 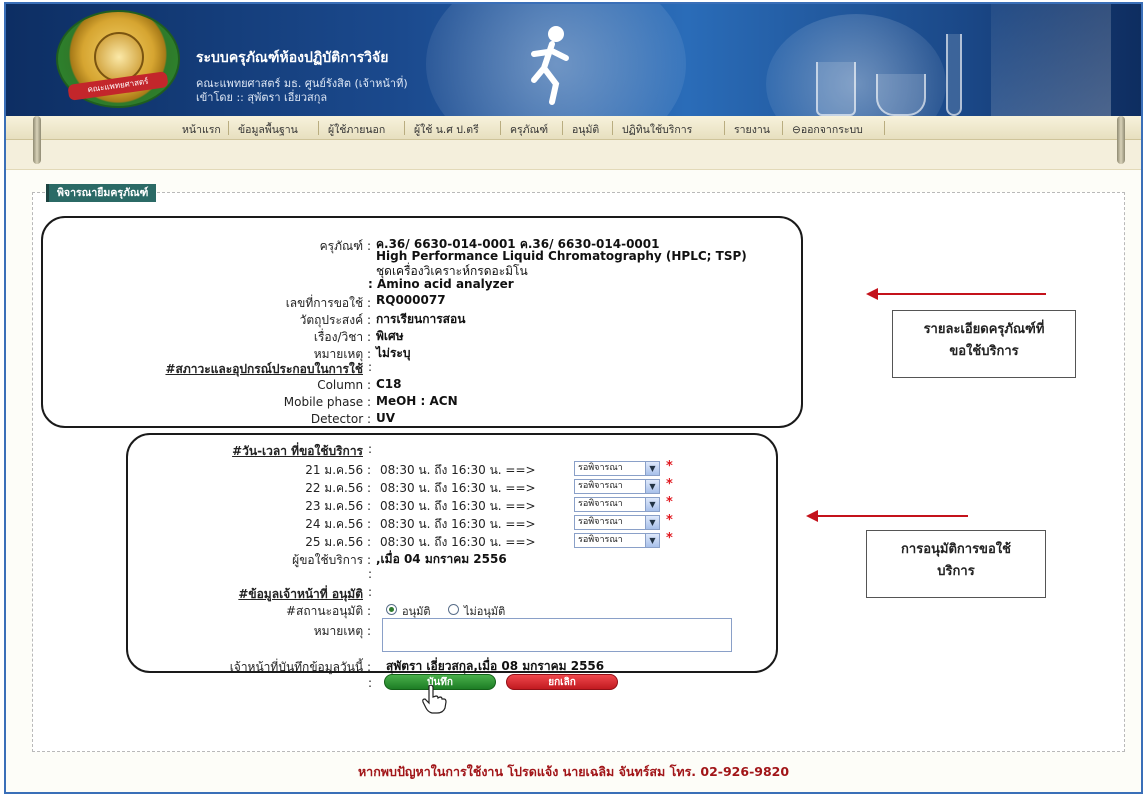 I want to click on site-title: ระบบครุภัณฑ์ห้องปฏิบัติการวิจัย, so click(x=292, y=58).